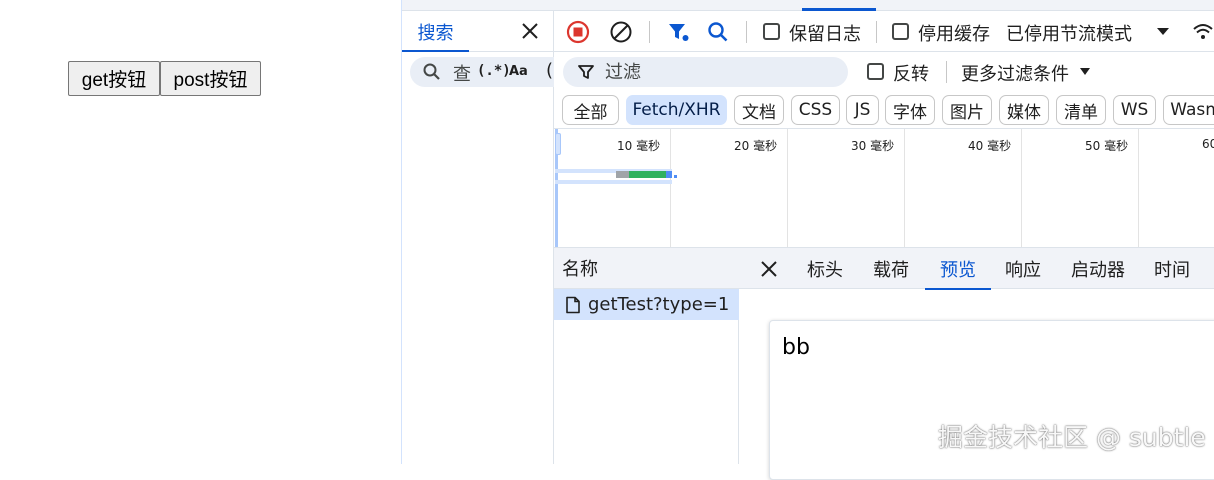 The height and width of the screenshot is (480, 1214). Describe the element at coordinates (718, 72) in the screenshot. I see `filter-input` at that location.